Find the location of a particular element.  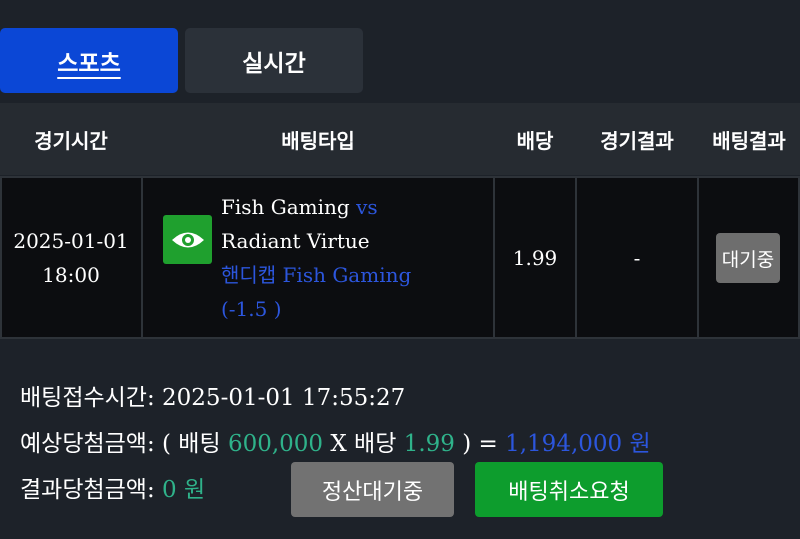

header-bet-type: 배팅타입 is located at coordinates (318, 140).